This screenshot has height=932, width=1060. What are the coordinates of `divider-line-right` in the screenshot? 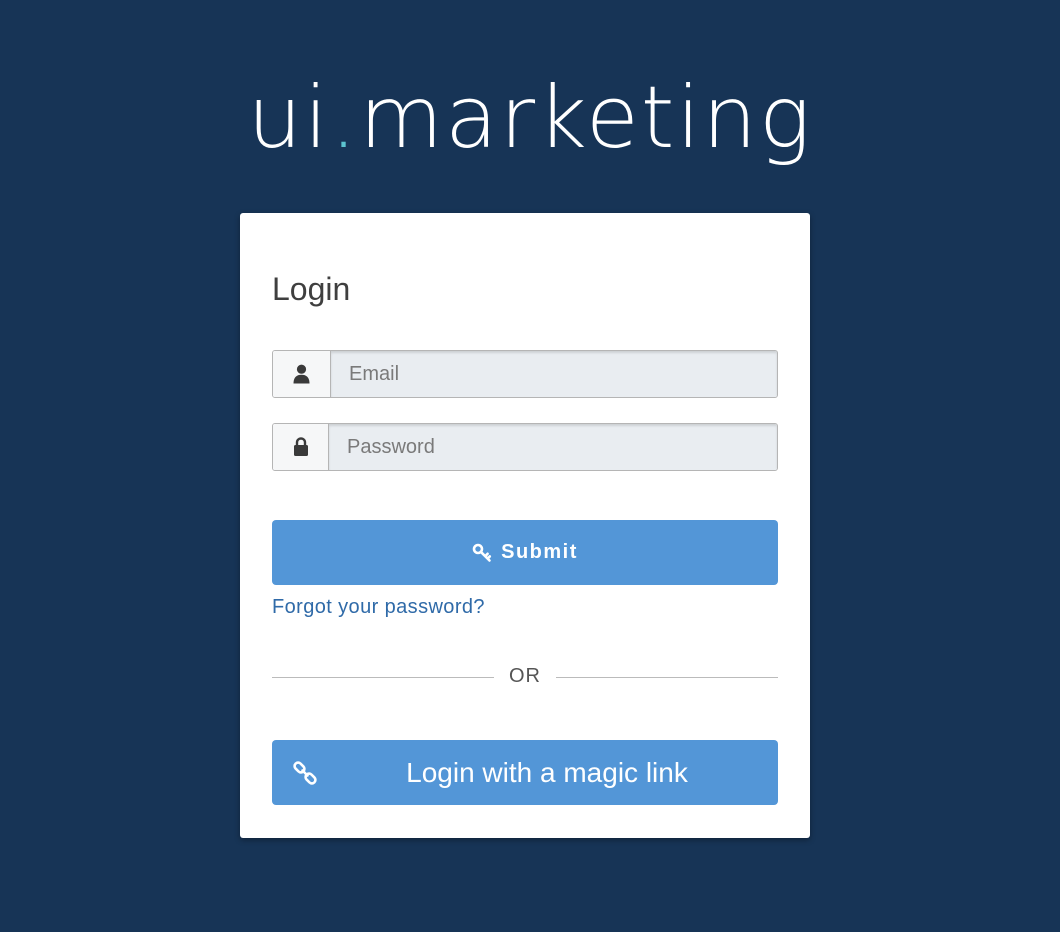 It's located at (667, 677).